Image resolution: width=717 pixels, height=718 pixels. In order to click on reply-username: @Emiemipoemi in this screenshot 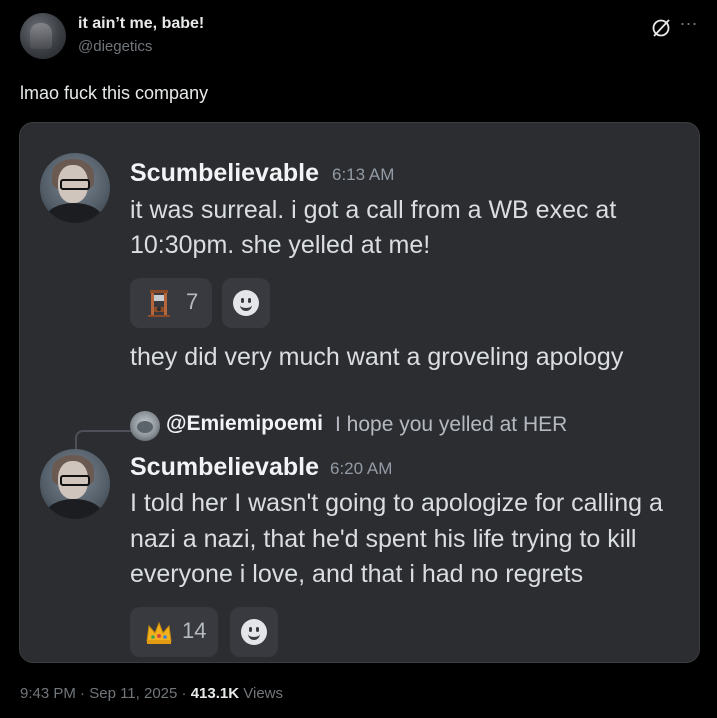, I will do `click(245, 423)`.